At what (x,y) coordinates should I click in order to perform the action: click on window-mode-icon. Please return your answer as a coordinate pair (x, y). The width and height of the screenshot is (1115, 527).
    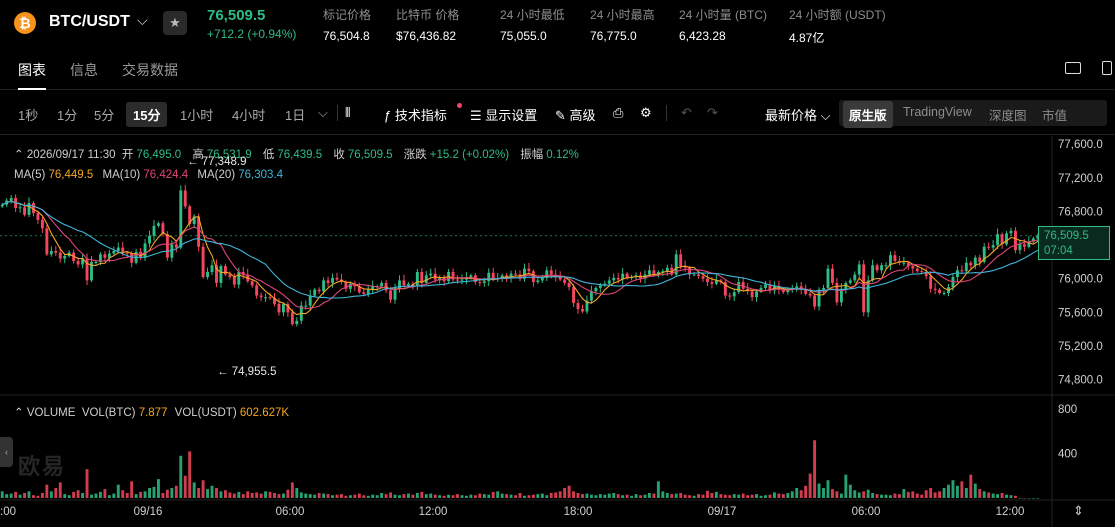
    Looking at the image, I should click on (1073, 68).